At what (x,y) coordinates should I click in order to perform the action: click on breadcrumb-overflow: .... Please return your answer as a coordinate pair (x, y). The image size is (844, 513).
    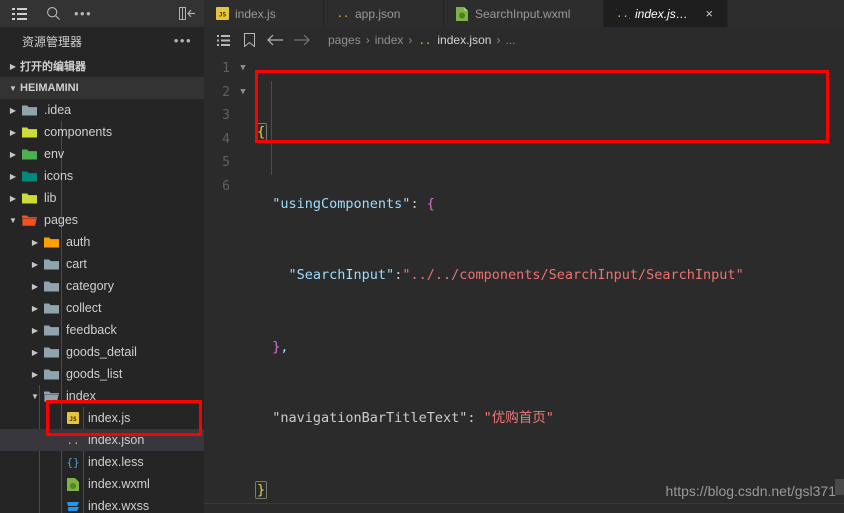
    Looking at the image, I should click on (510, 40).